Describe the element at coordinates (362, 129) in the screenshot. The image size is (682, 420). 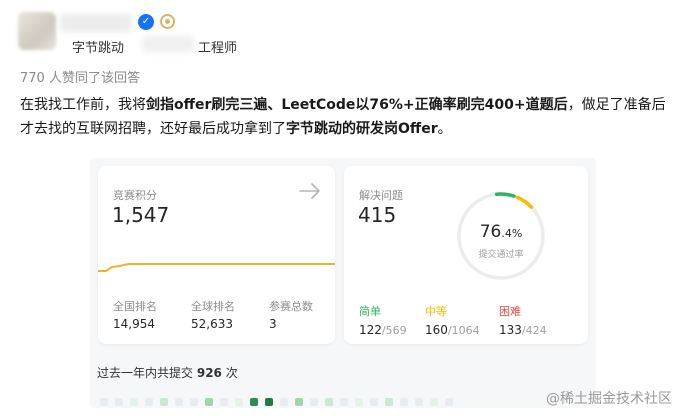
I see `intro-bold-2: 字节跳动的研发岗Offer` at that location.